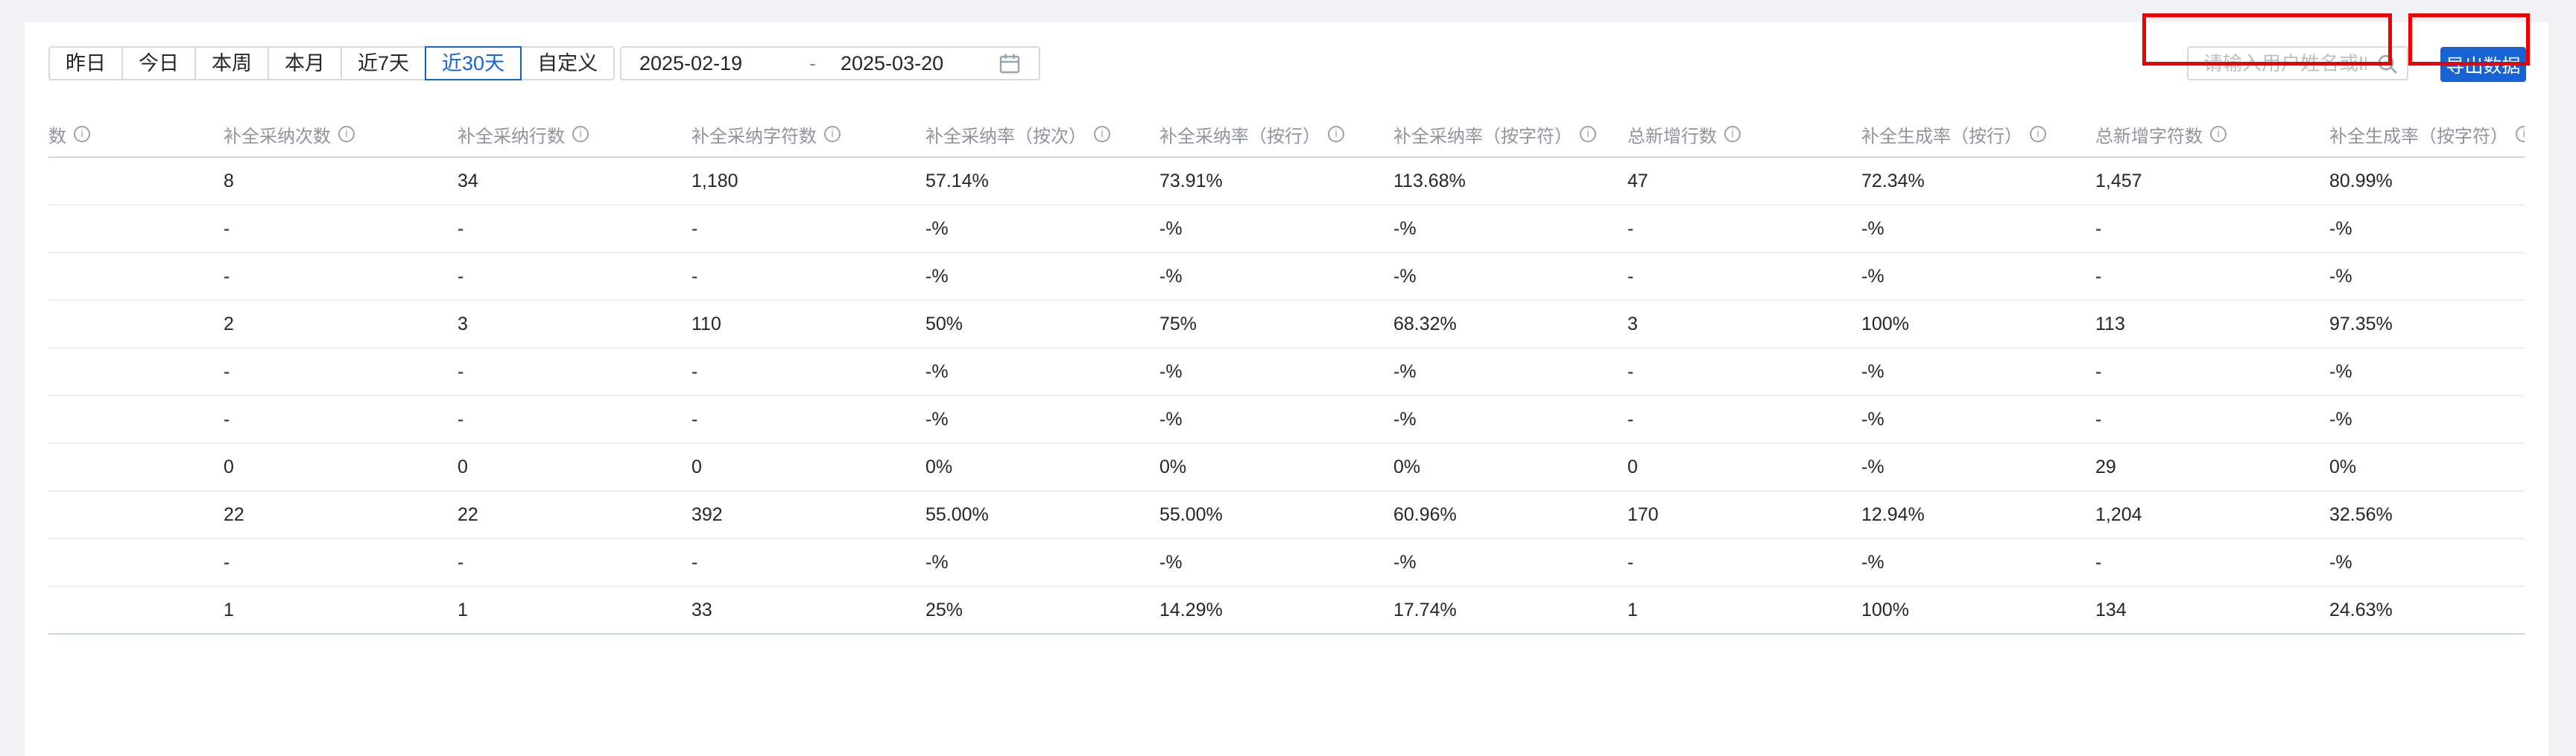  I want to click on column-header-label: 补全采纳率（按次）, so click(1006, 136).